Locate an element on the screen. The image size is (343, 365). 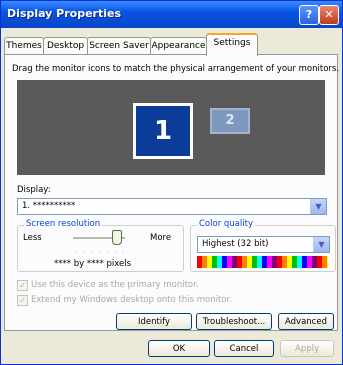
resolution-value-text: **** by **** pixels is located at coordinates (93, 264).